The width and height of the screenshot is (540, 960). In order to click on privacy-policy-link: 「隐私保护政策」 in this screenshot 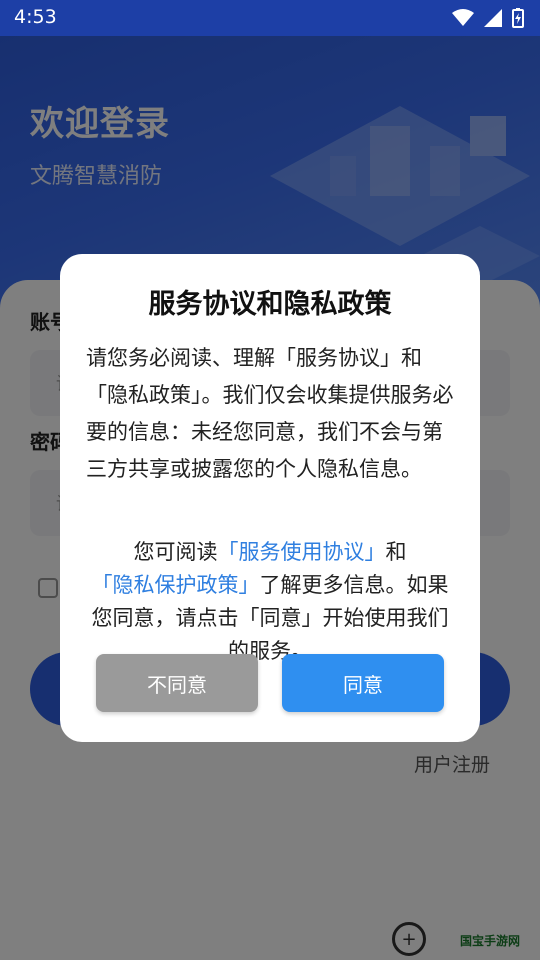, I will do `click(176, 585)`.